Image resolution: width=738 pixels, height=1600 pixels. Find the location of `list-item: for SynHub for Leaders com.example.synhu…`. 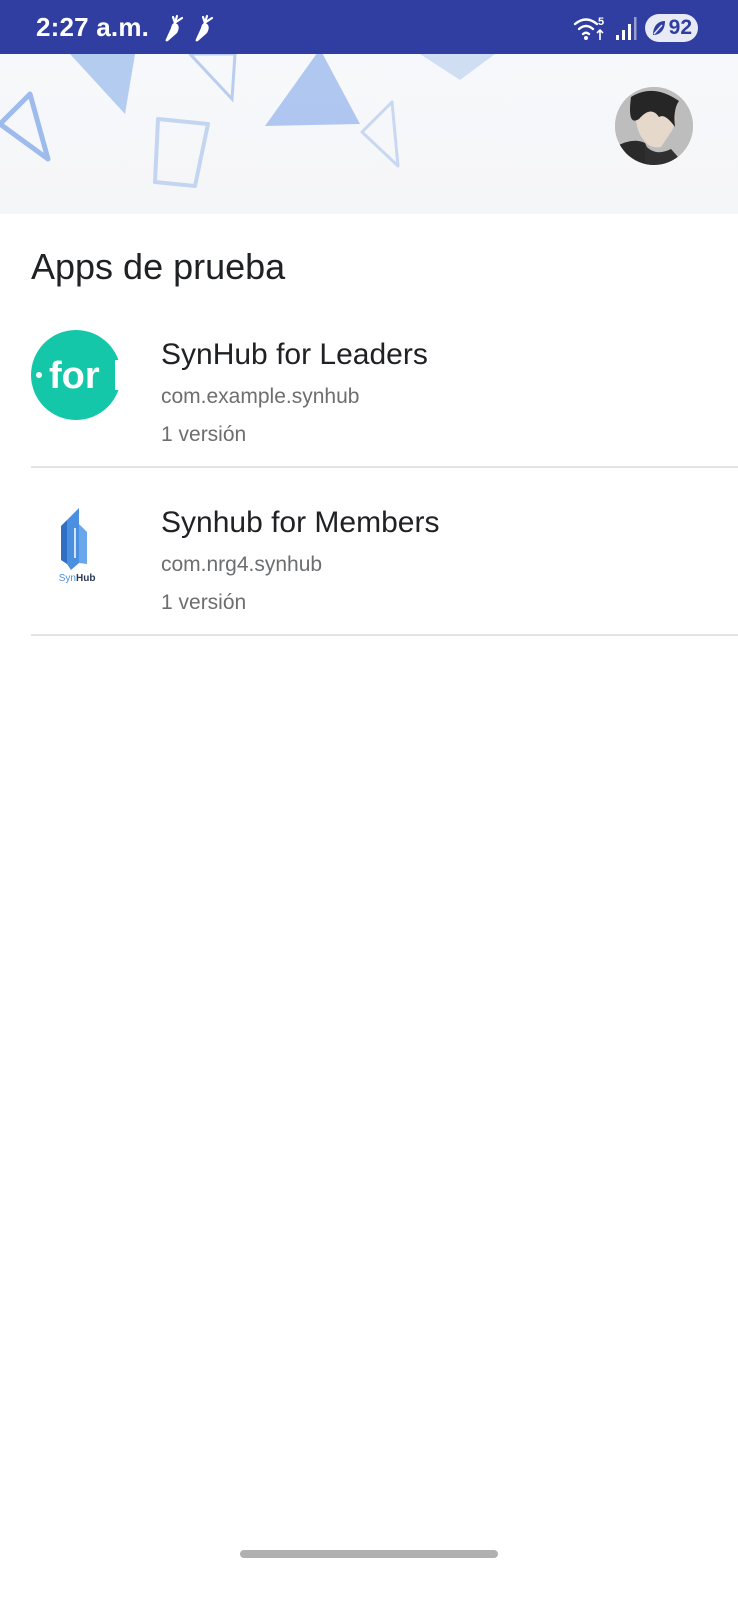

list-item: for SynHub for Leaders com.example.synhu… is located at coordinates (369, 384).